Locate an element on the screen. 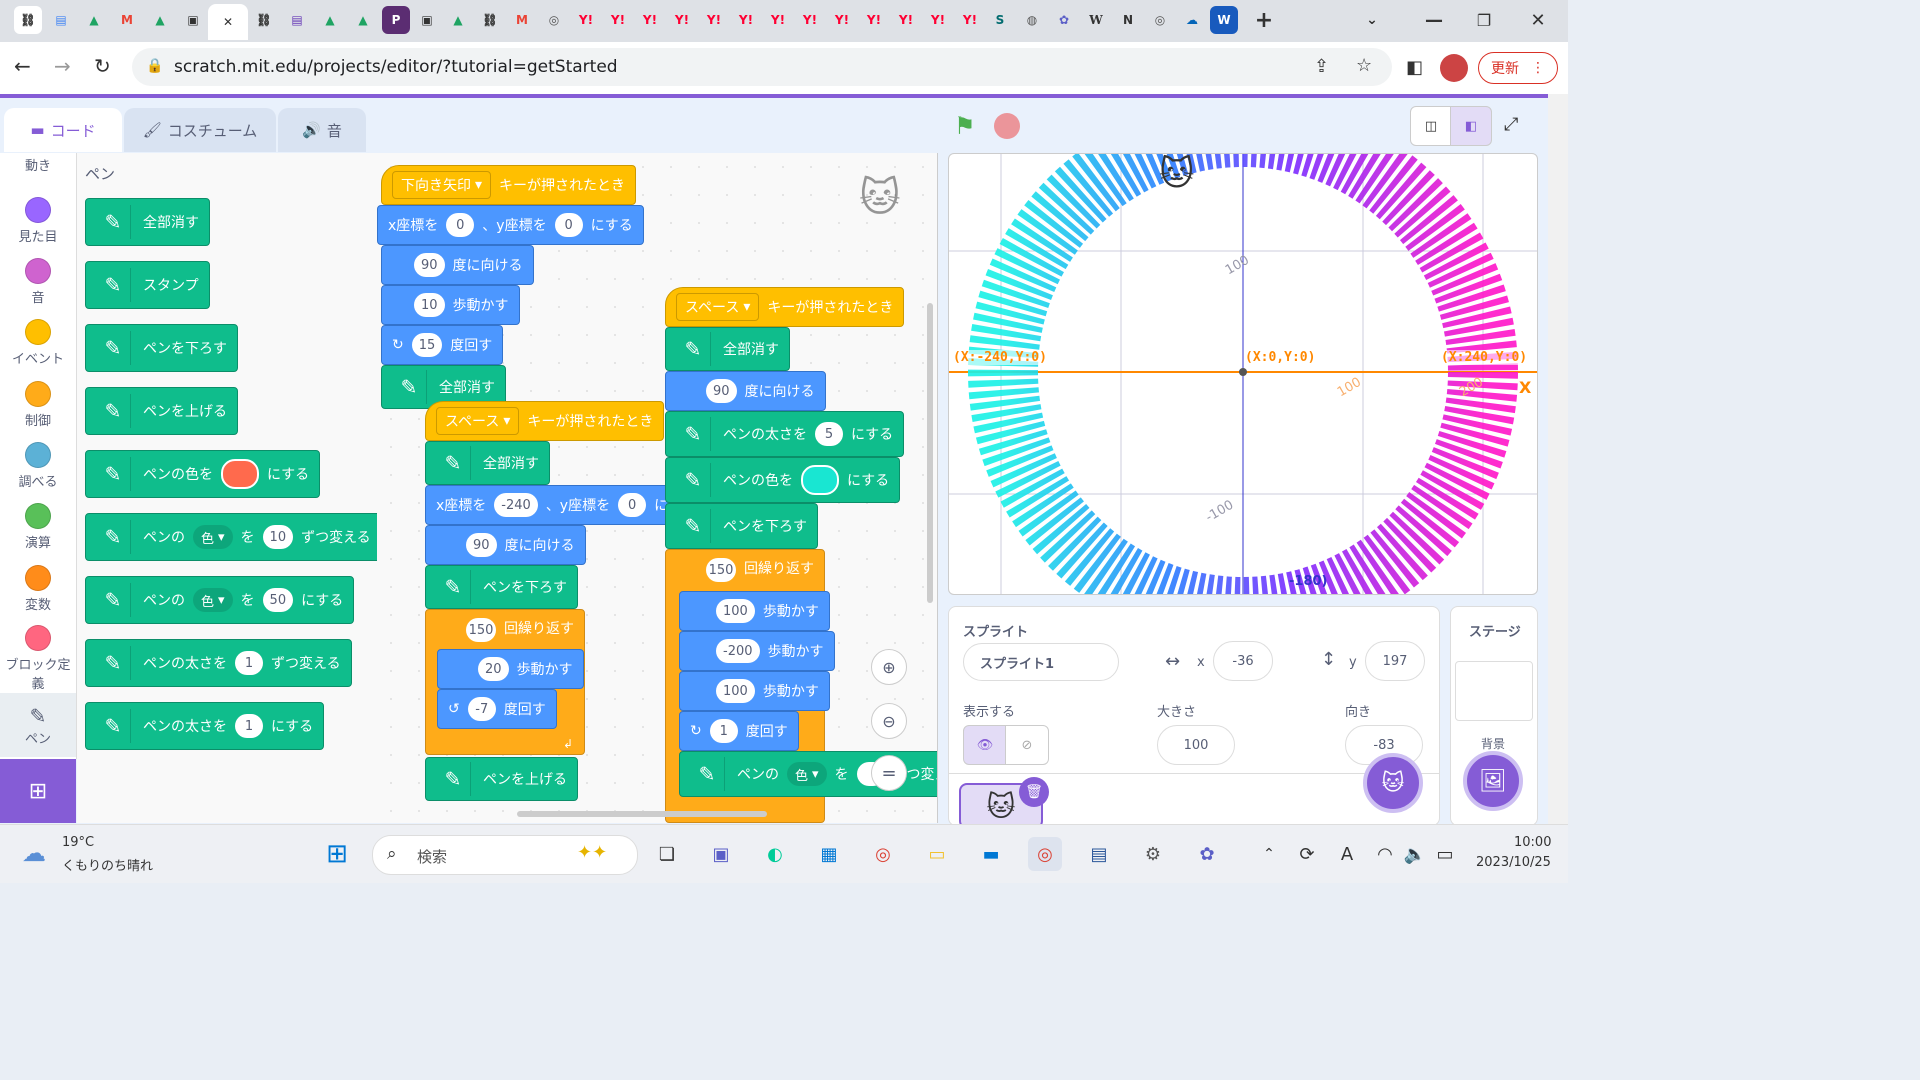 This screenshot has height=1080, width=1920. key-dropdown: スペース ▾ is located at coordinates (478, 421).